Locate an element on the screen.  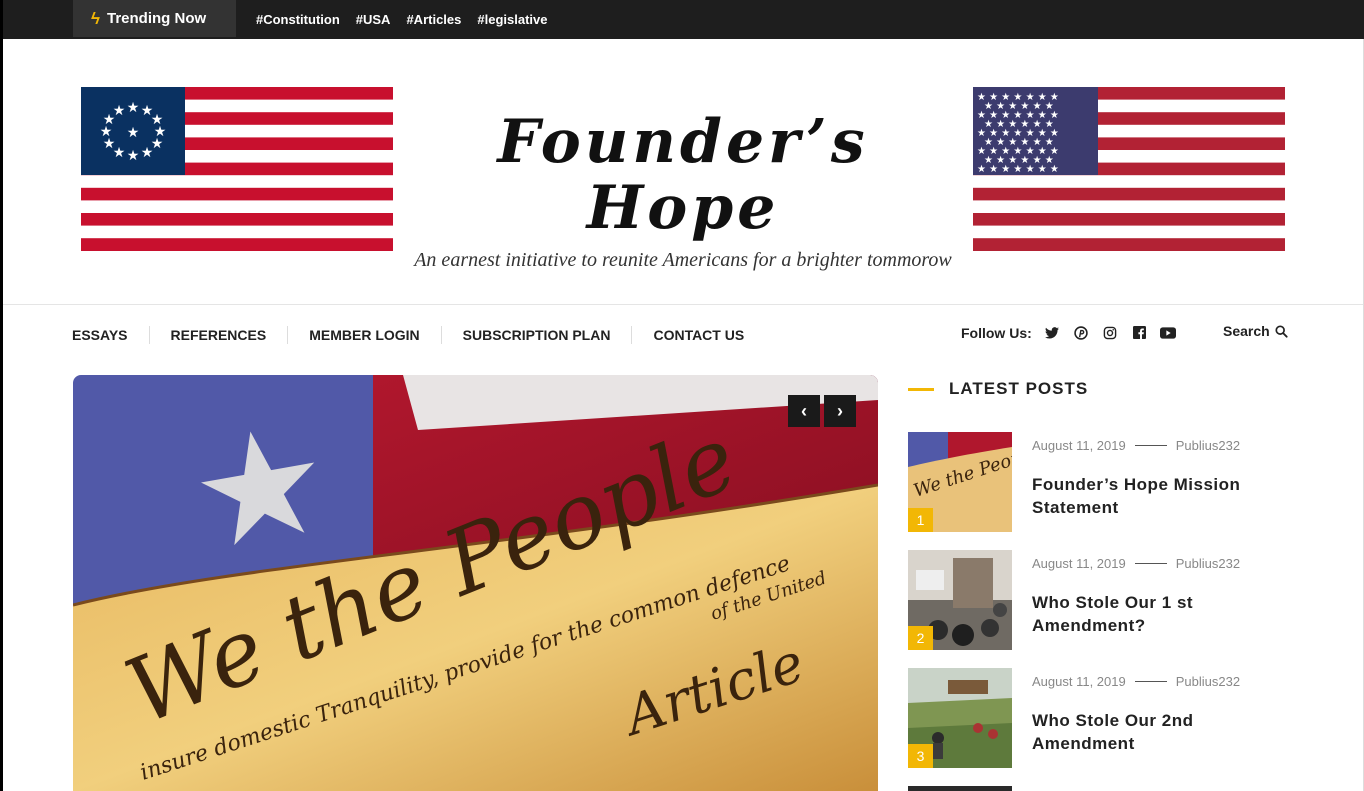
search-label: Search is located at coordinates (1246, 331).